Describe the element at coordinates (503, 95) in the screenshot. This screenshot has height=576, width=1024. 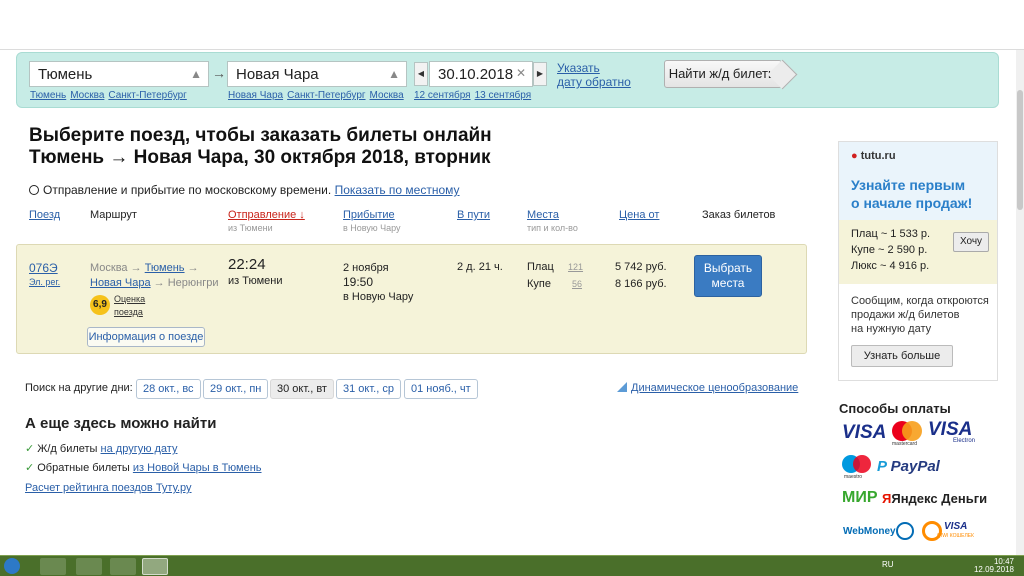
I see `date-hint: 13 сентября` at that location.